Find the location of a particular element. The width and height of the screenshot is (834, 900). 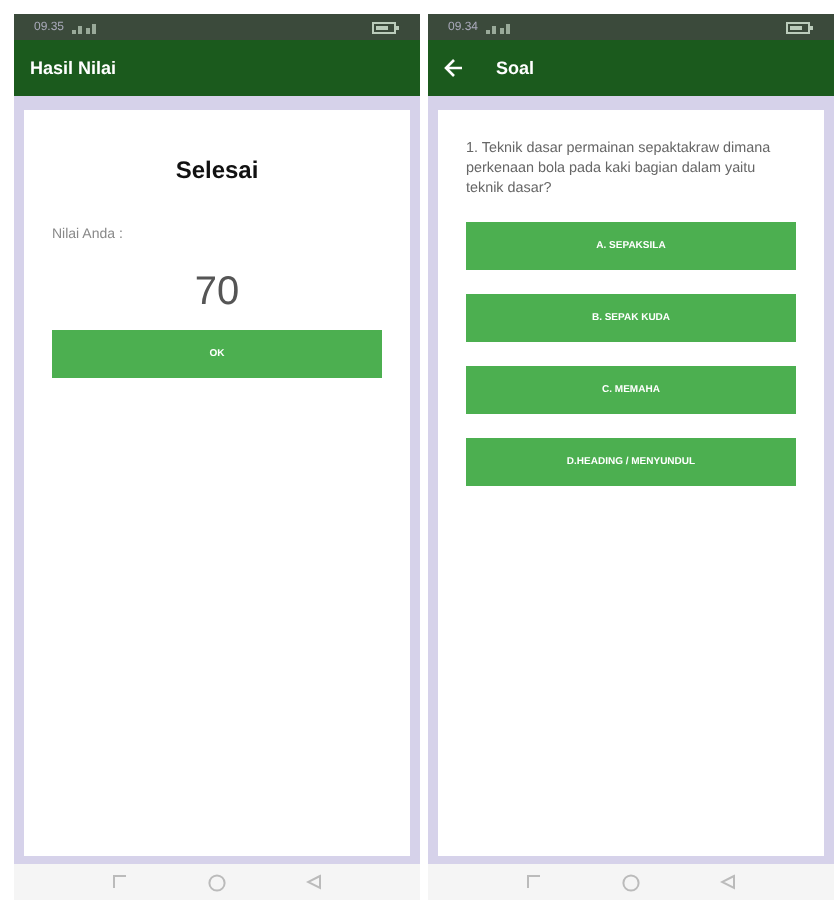

app-title: Hasil Nilai is located at coordinates (73, 68).